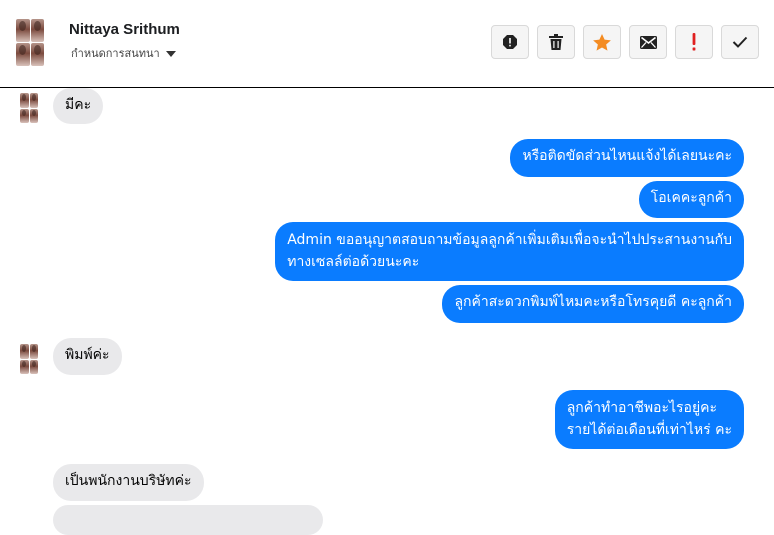  Describe the element at coordinates (353, 262) in the screenshot. I see `message-line: ทางเซลล์ต่อด้วยนะคะ` at that location.